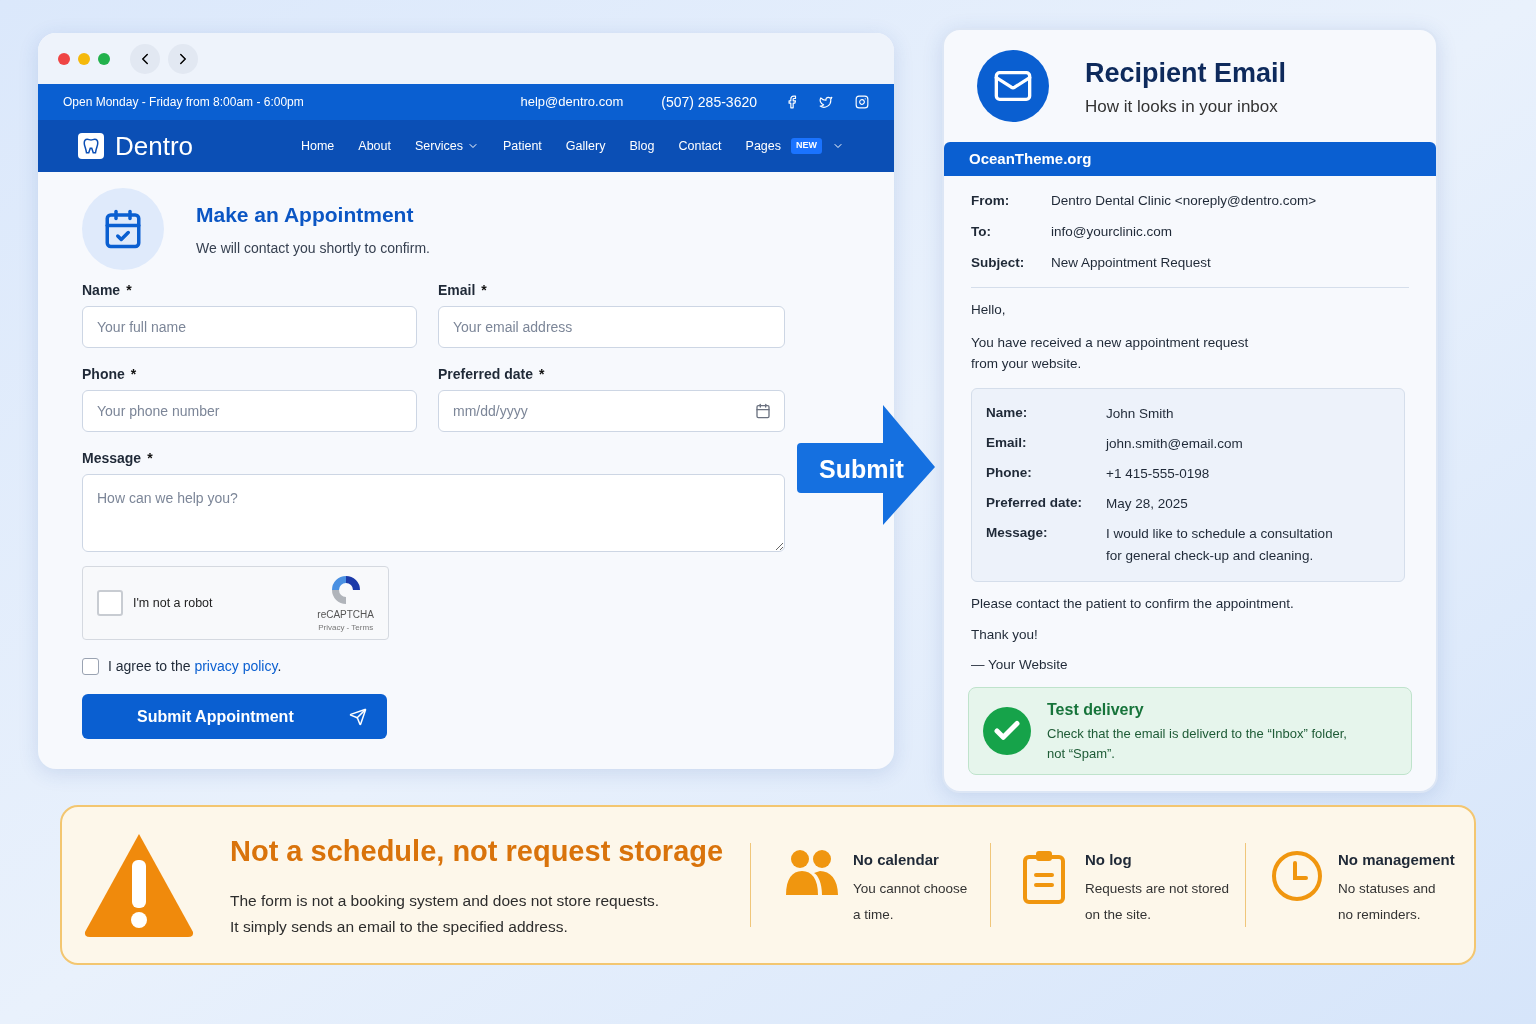 This screenshot has height=1024, width=1536. I want to click on header-label: From:, so click(991, 201).